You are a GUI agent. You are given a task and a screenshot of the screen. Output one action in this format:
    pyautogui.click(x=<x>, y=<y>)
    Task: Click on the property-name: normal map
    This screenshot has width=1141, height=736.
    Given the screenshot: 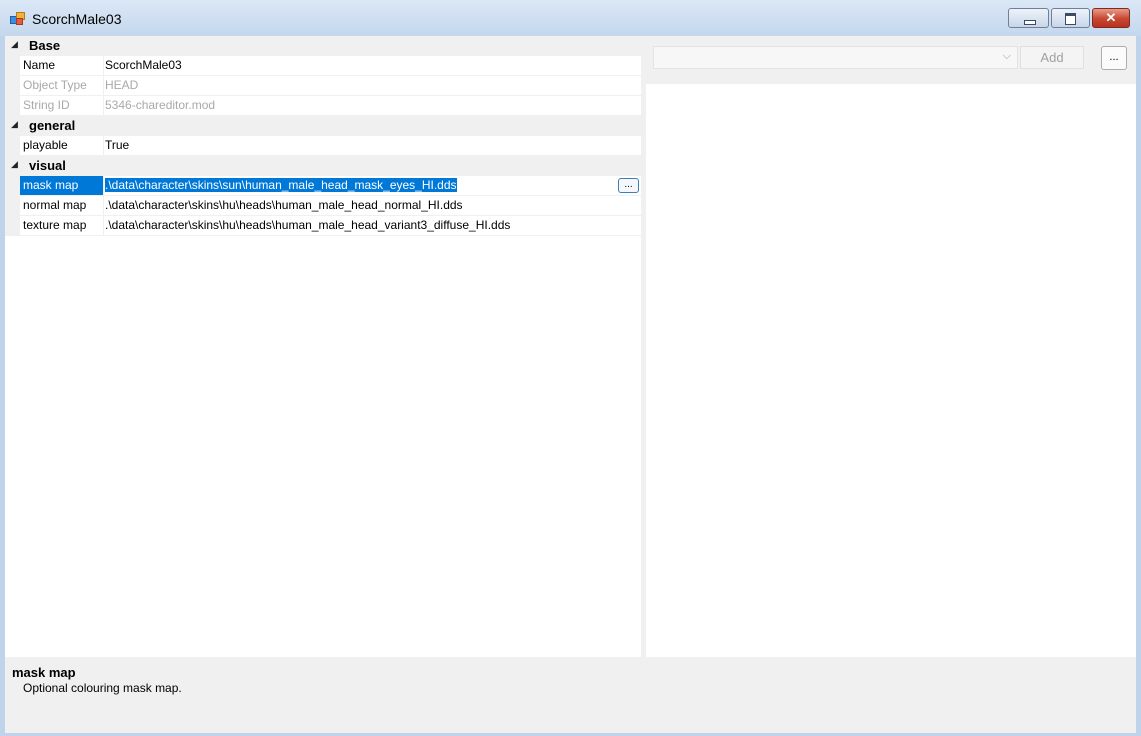 What is the action you would take?
    pyautogui.click(x=62, y=206)
    